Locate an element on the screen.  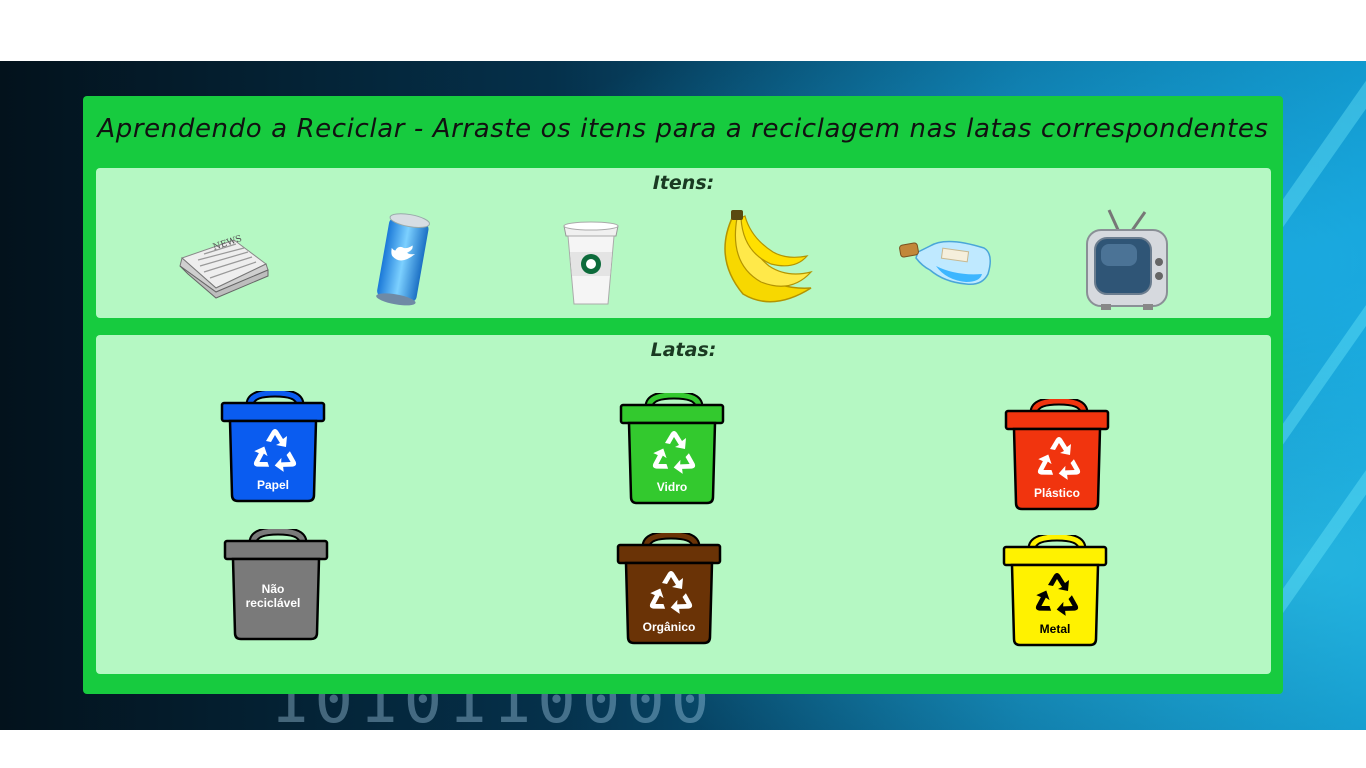
recycling-bin-graphic: Papel is located at coordinates (273, 447).